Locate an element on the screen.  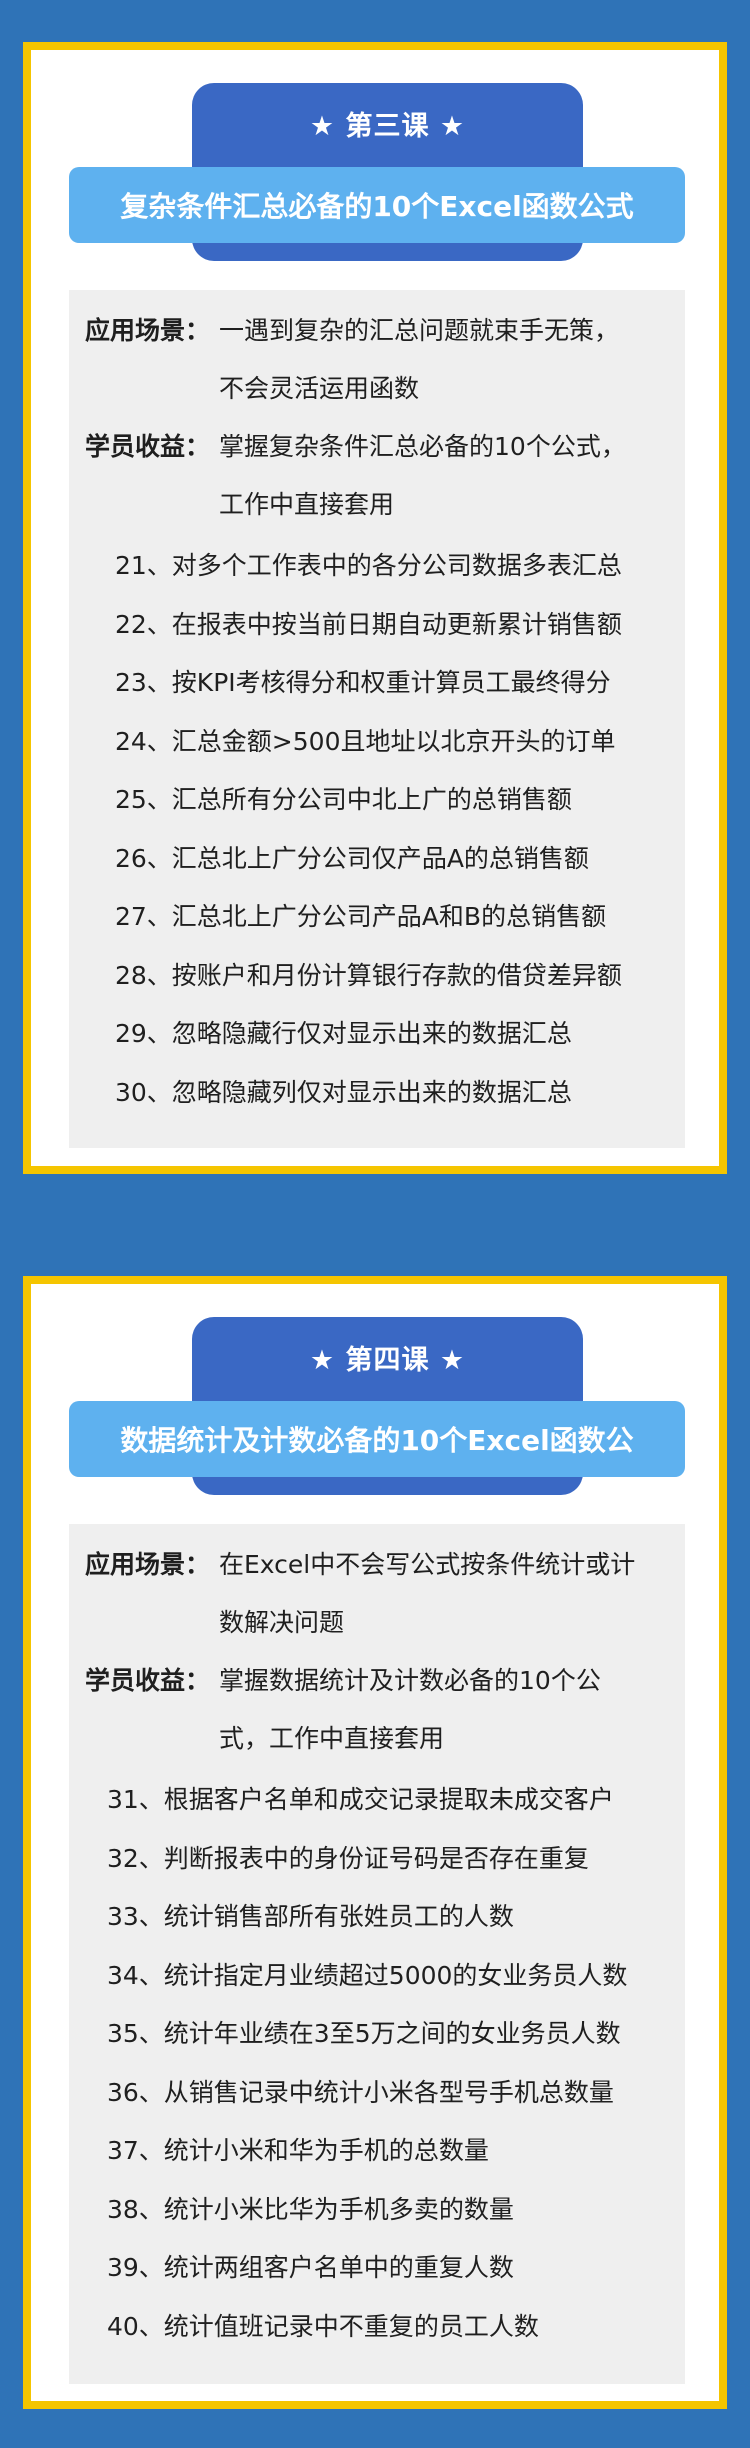
lesson-label: ★ 第三课 ★ is located at coordinates (387, 126).